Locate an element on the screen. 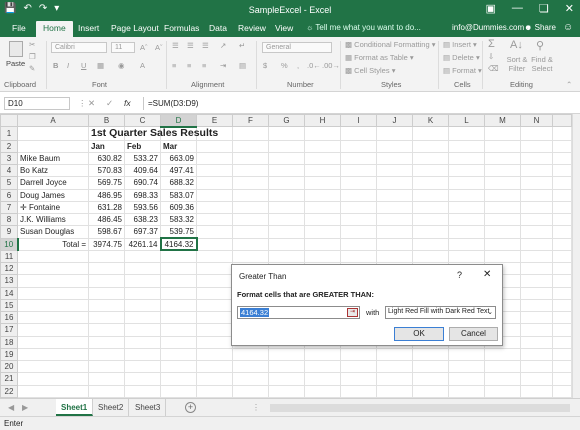 Image resolution: width=580 pixels, height=430 pixels. cell-d2: Mar is located at coordinates (178, 146).